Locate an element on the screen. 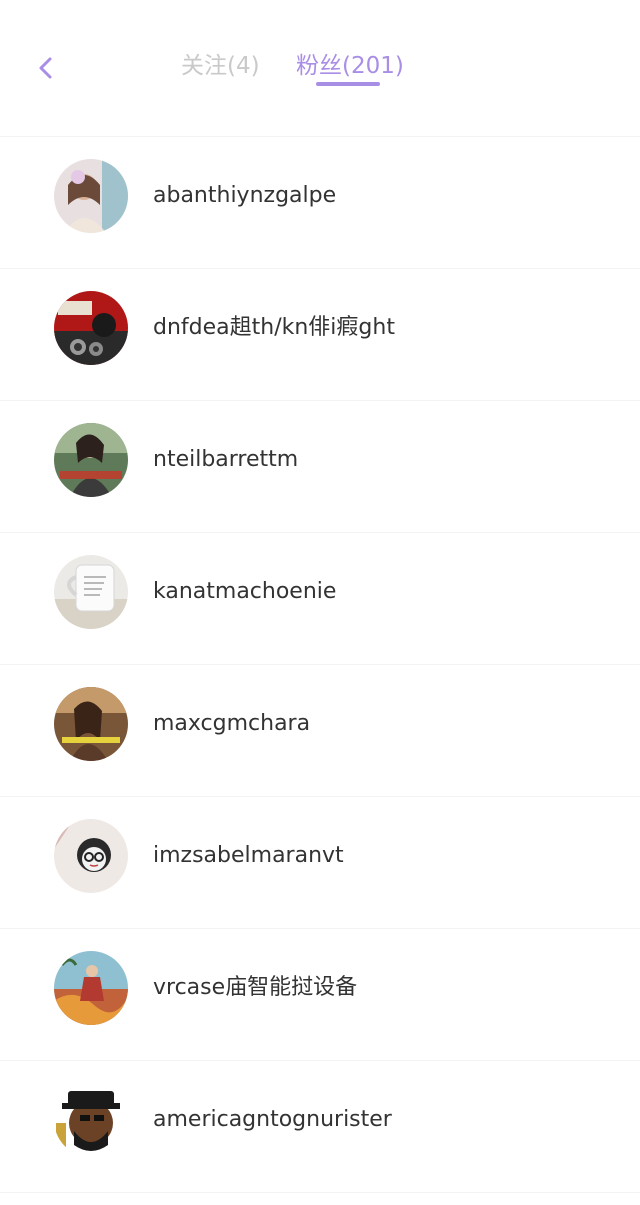  list-item: abanthiynzgalpe is located at coordinates (320, 202).